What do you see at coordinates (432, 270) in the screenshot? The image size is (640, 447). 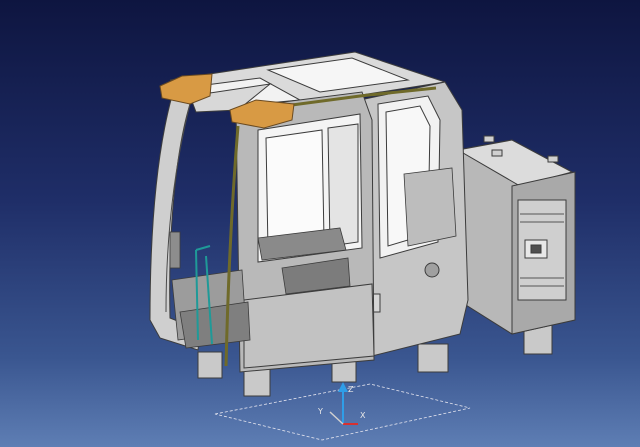 I see `side-emblem` at bounding box center [432, 270].